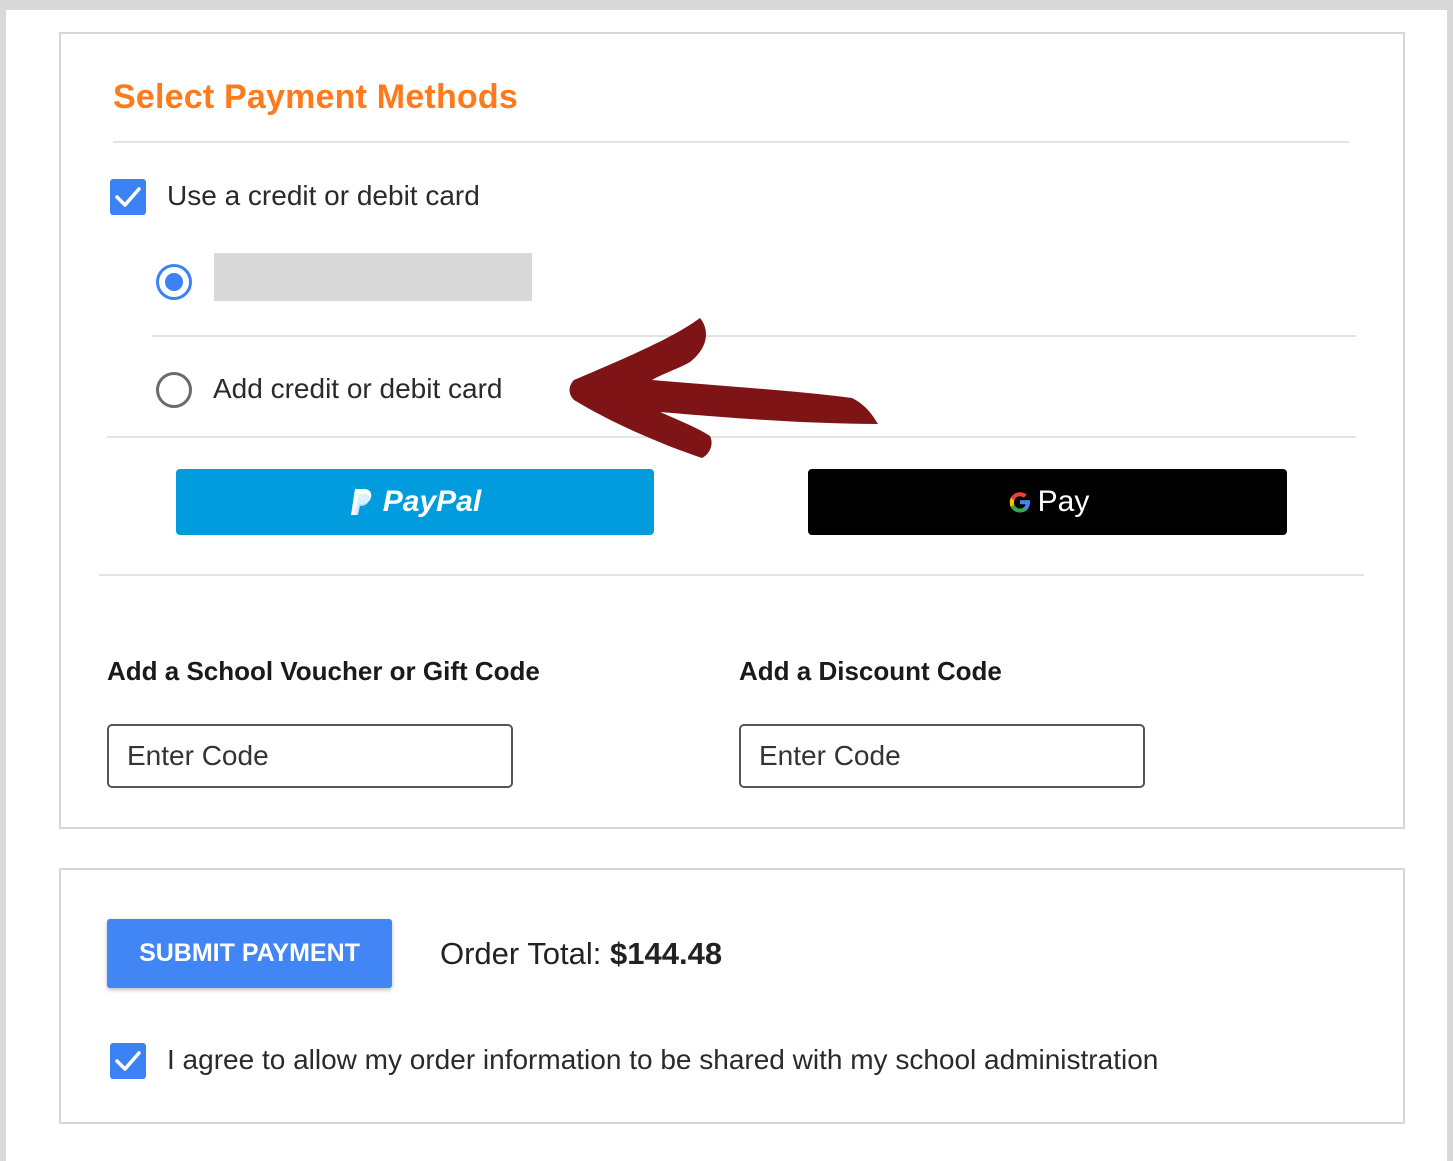  What do you see at coordinates (731, 575) in the screenshot?
I see `wallet-divider` at bounding box center [731, 575].